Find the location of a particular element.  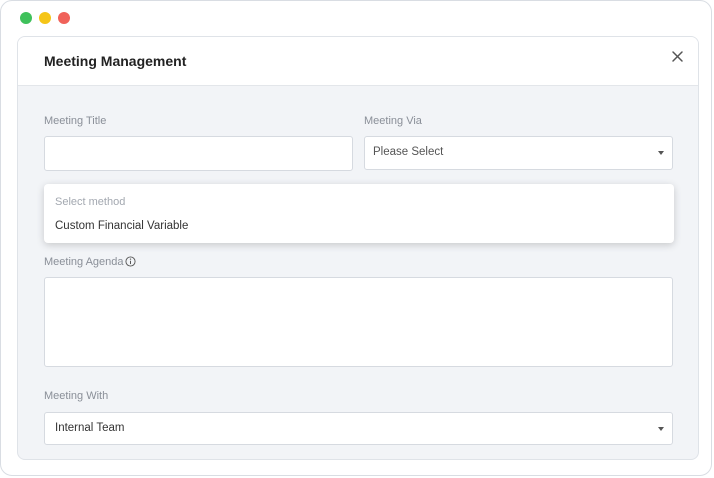

meeting-title-label: Meeting Title is located at coordinates (75, 121).